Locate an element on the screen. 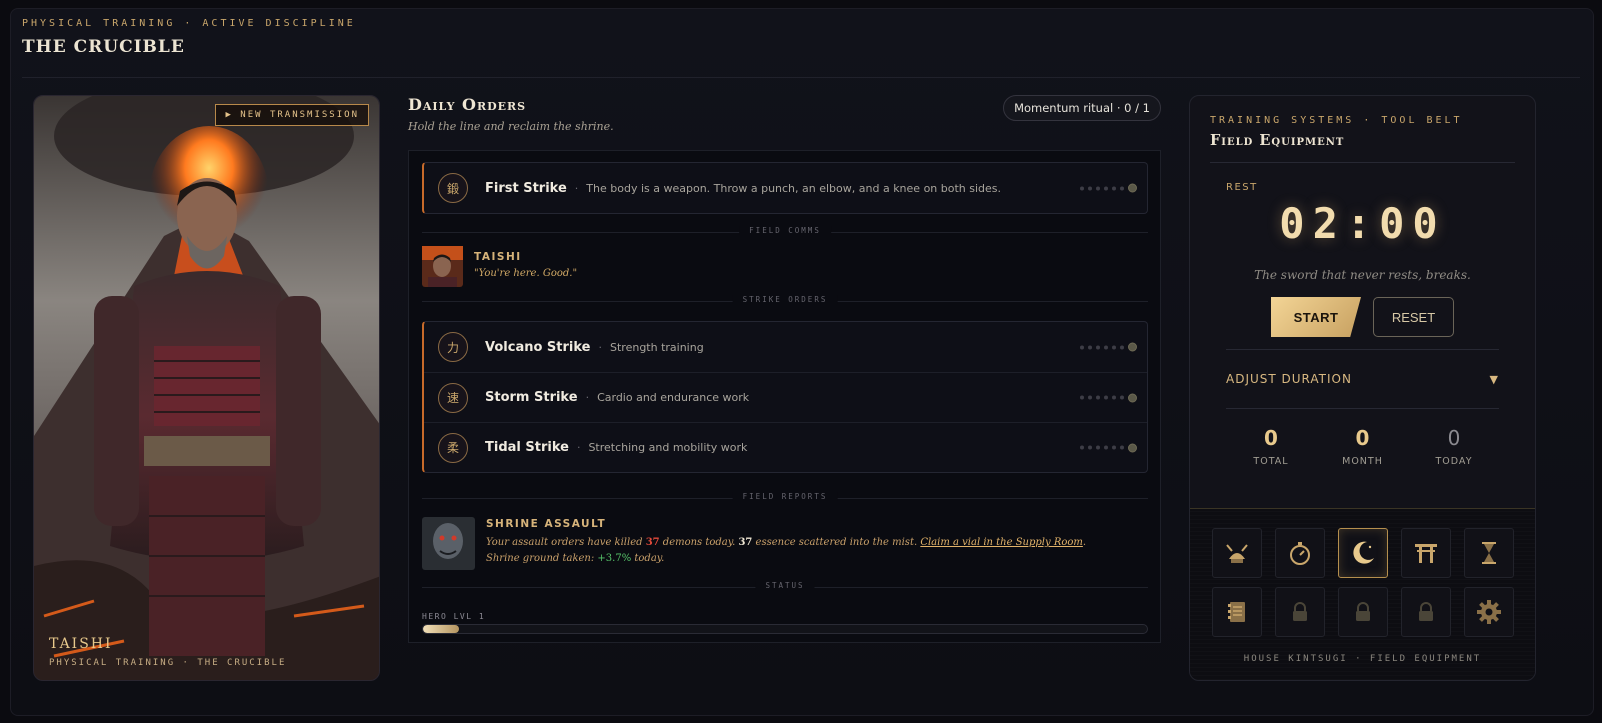 The image size is (1602, 723). divider-label: FIELD COMMS is located at coordinates (785, 230).